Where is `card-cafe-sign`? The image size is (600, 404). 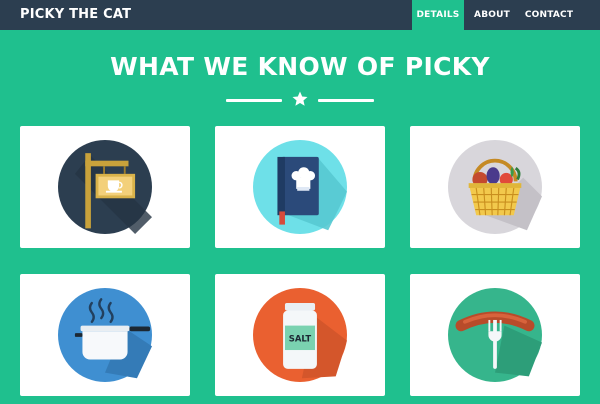
card-cafe-sign is located at coordinates (105, 187).